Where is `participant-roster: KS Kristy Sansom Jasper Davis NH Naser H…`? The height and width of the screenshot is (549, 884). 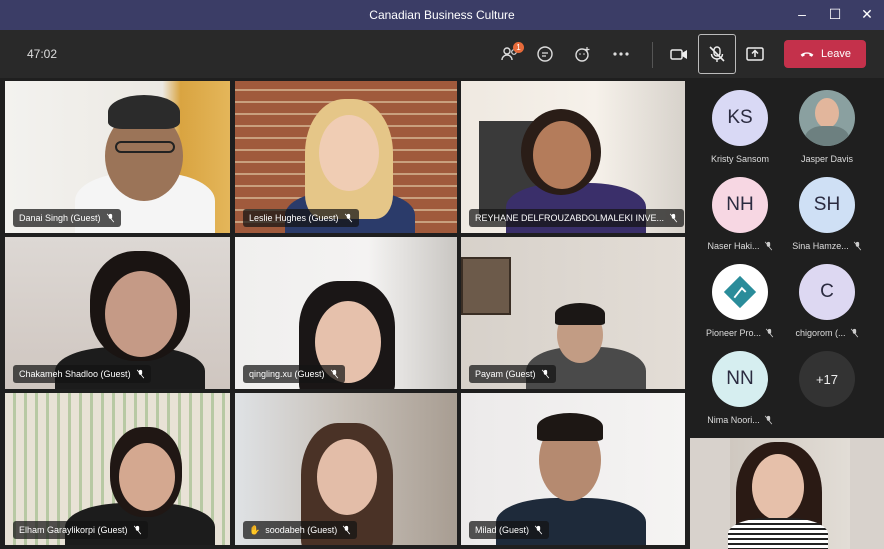
participant-roster: KS Kristy Sansom Jasper Davis NH Naser H… is located at coordinates (787, 258).